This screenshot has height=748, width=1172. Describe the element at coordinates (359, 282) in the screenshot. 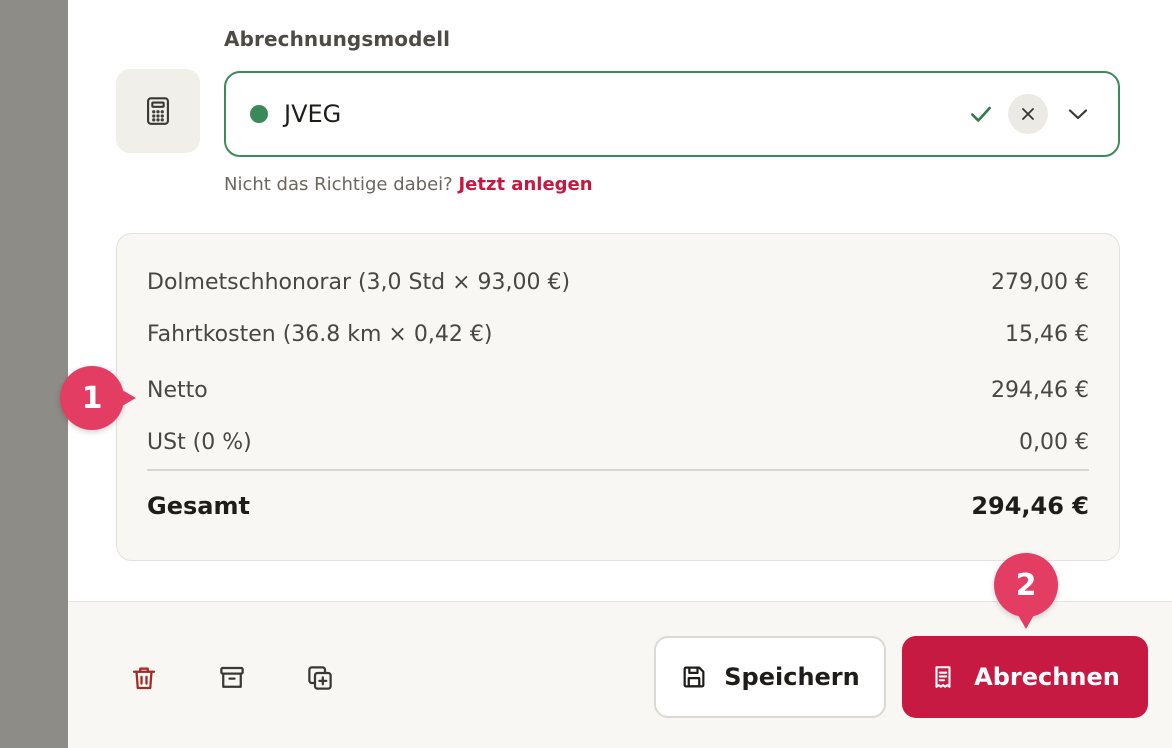

I see `row-label: Dolmetschhonorar (3,0 Std × 93,00 €)` at that location.